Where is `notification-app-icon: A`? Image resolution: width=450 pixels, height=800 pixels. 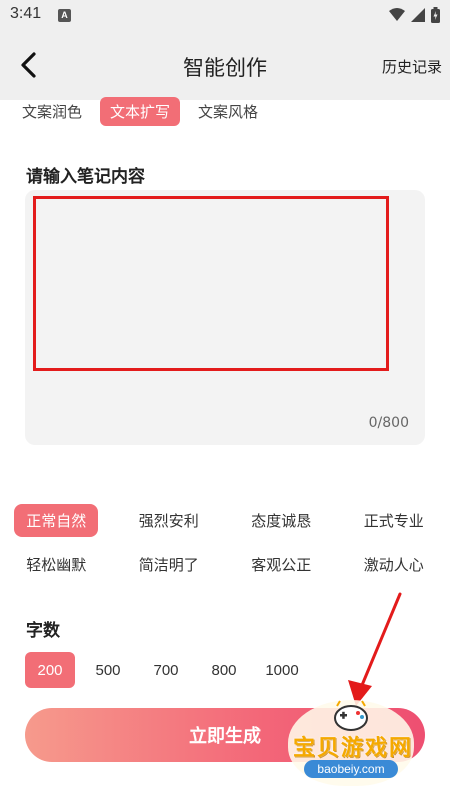
notification-app-icon: A is located at coordinates (64, 15).